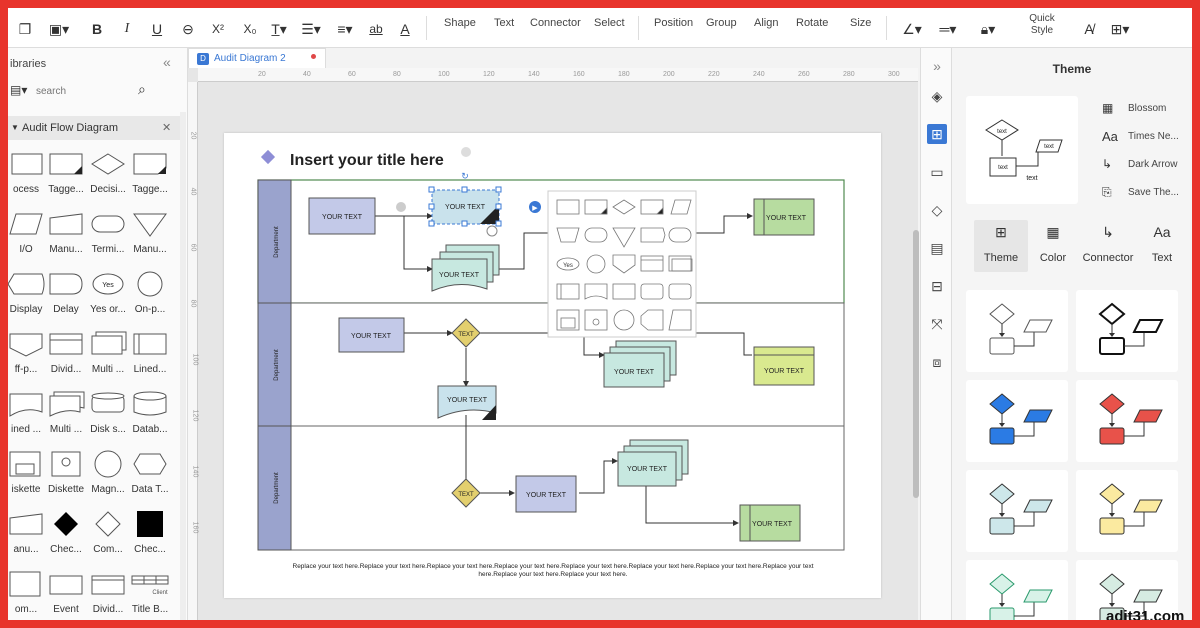 This screenshot has width=1200, height=628. I want to click on library-shape: I/O, so click(27, 237).